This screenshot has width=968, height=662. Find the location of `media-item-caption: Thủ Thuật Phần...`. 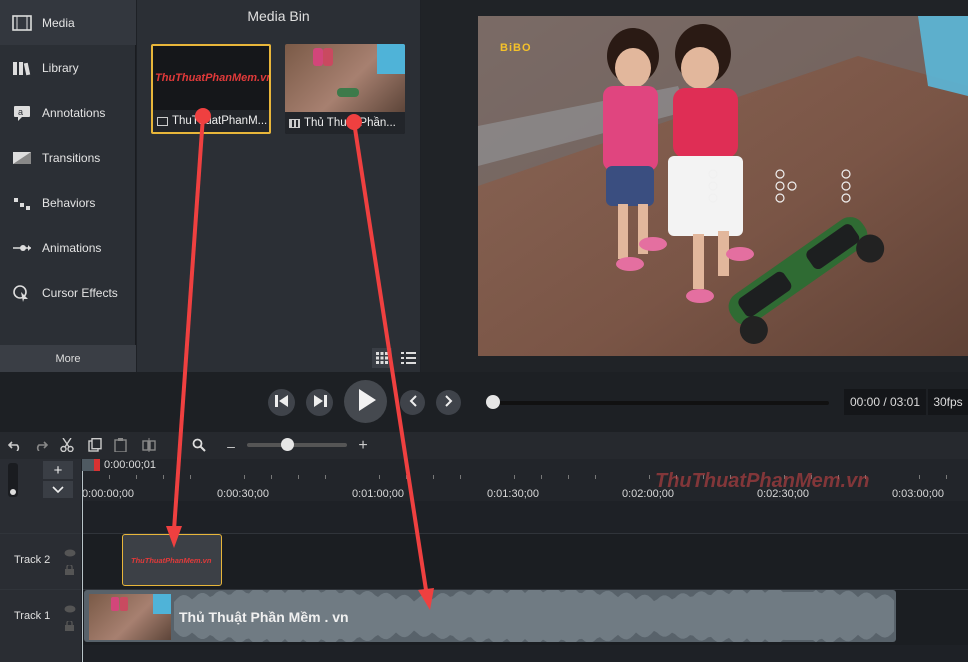

media-item-caption: Thủ Thuật Phần... is located at coordinates (345, 123).